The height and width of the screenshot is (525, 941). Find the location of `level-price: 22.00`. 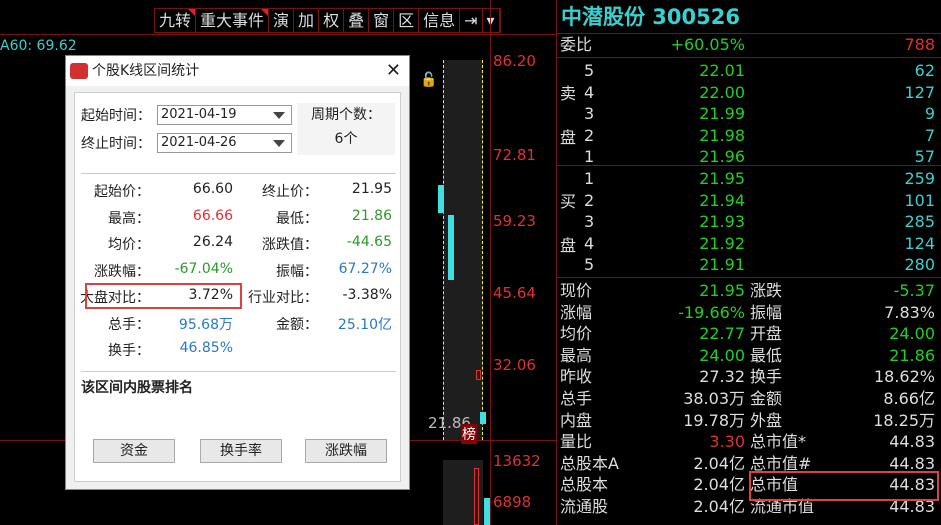

level-price: 22.00 is located at coordinates (722, 92).